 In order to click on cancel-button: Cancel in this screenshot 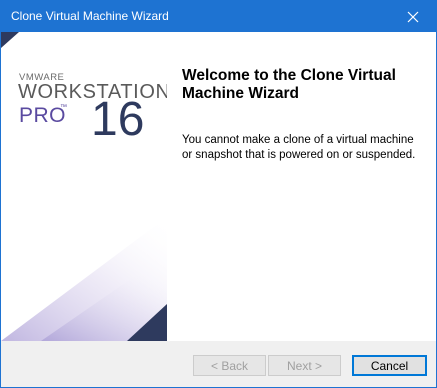, I will do `click(389, 365)`.